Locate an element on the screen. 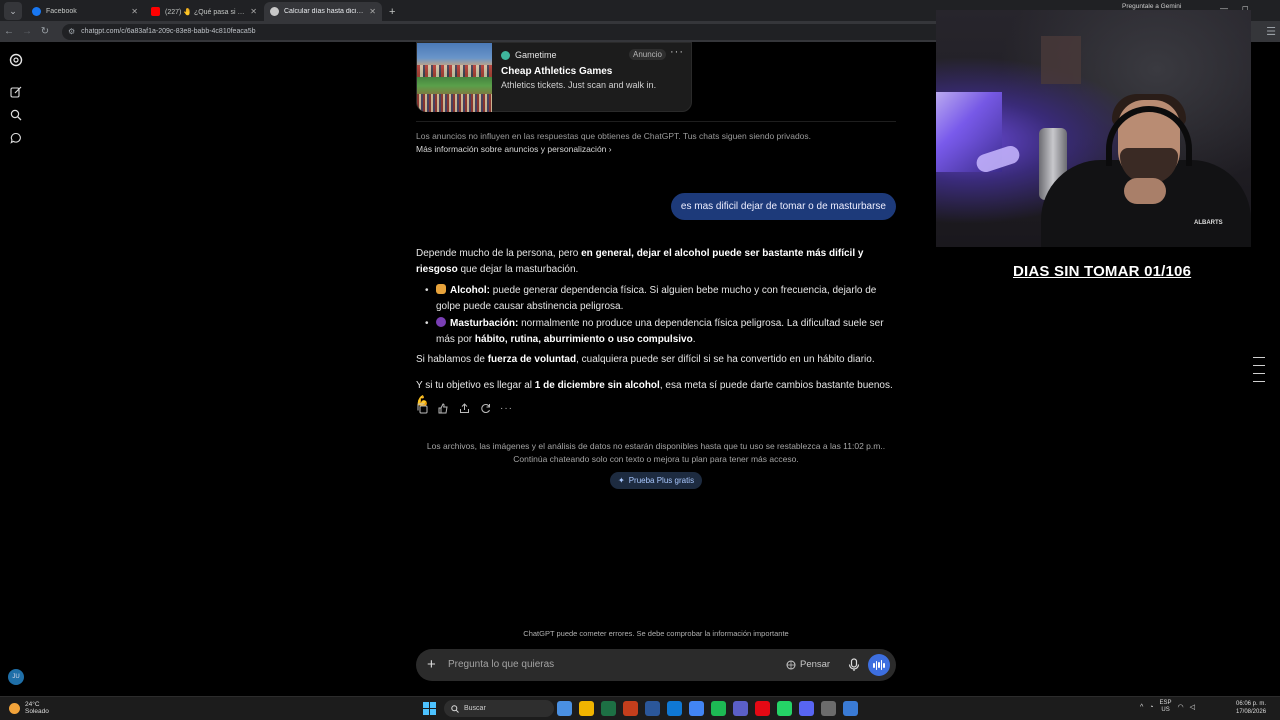  tab-title: Facebook is located at coordinates (61, 11).